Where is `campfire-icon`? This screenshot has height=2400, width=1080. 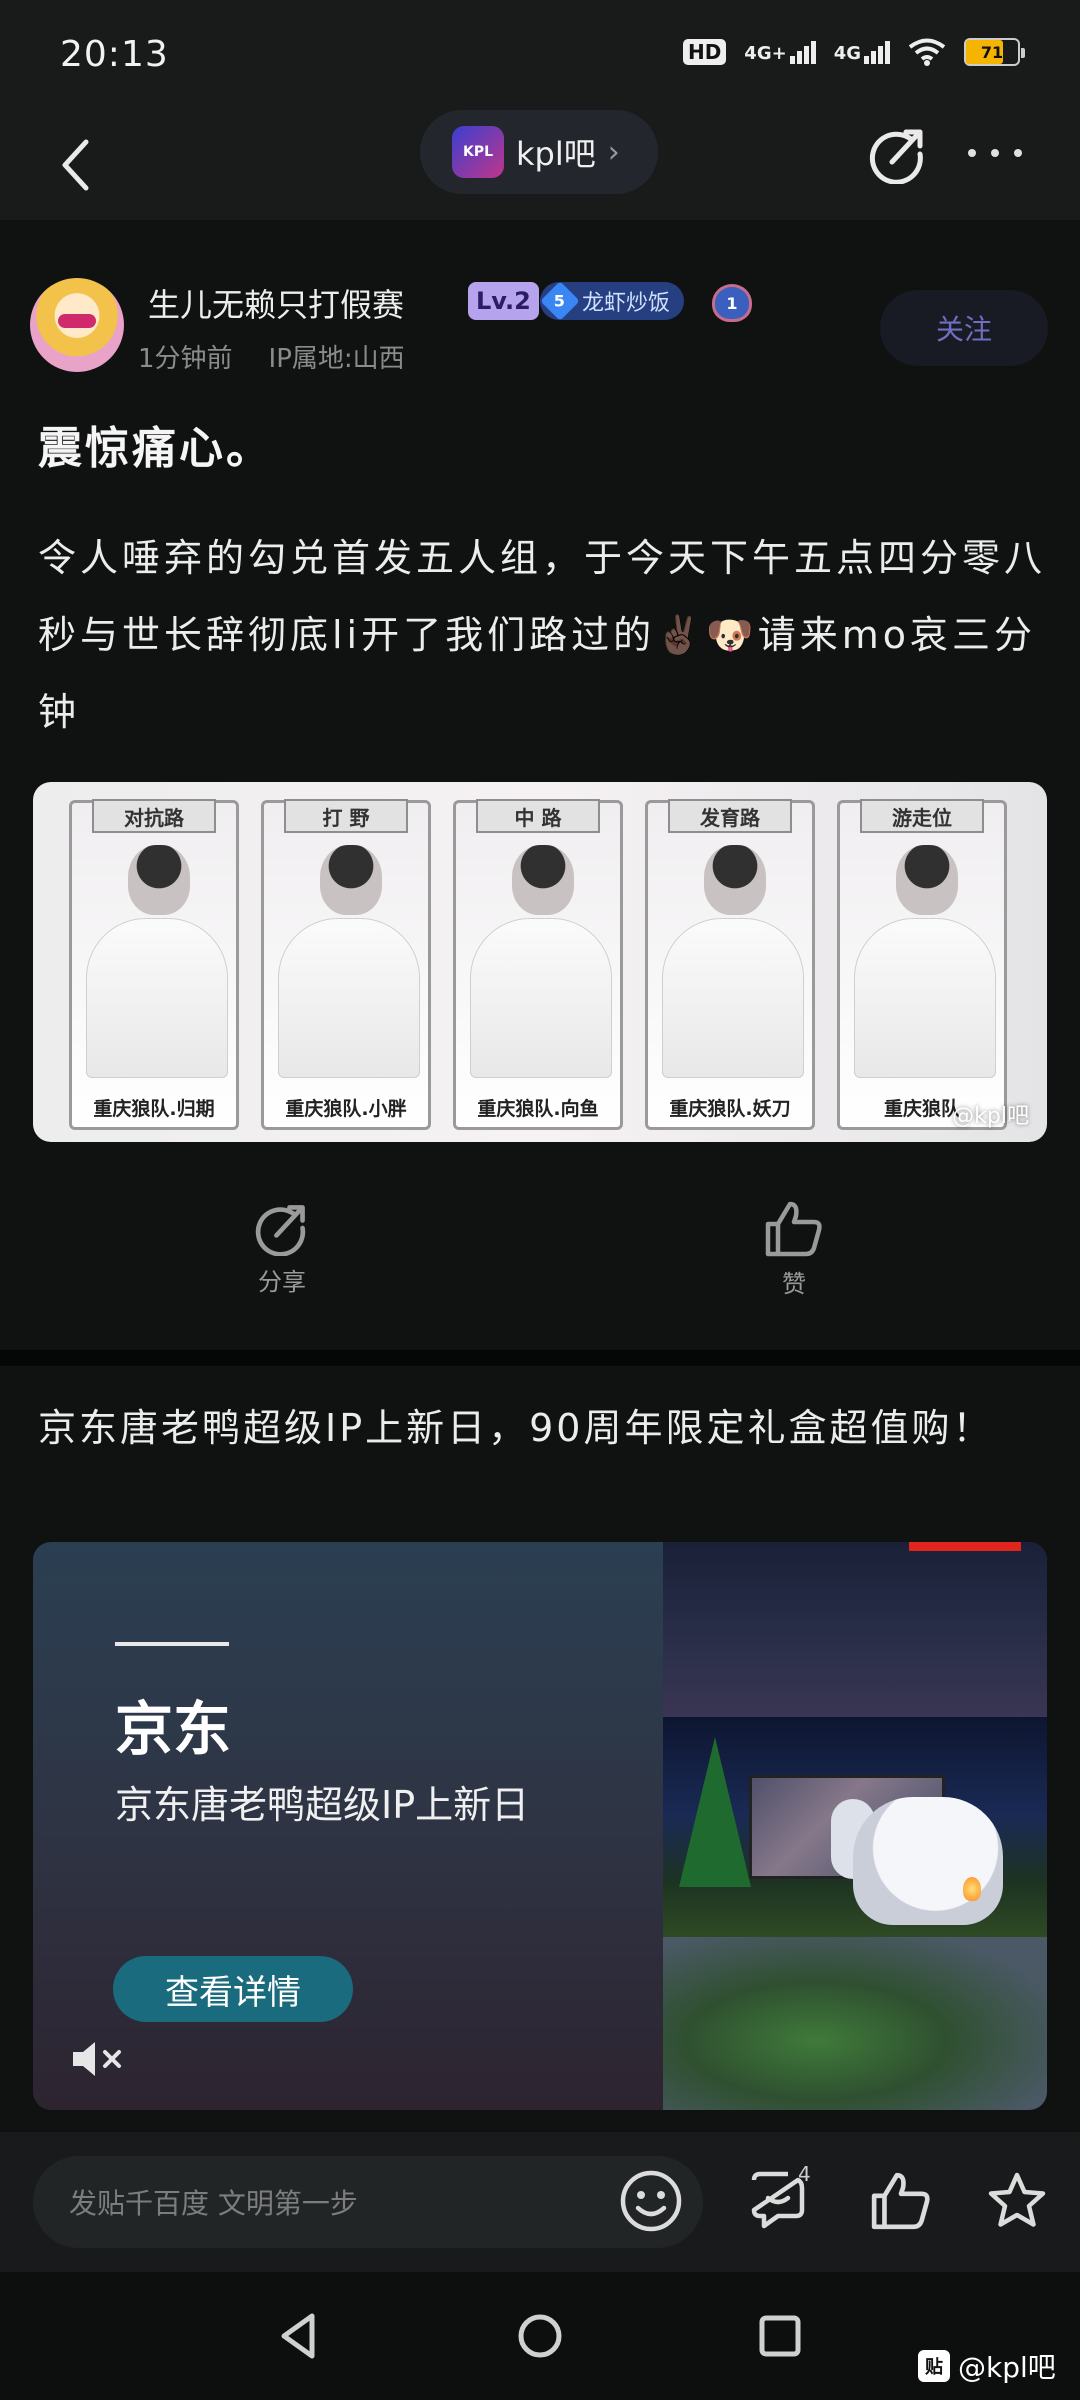 campfire-icon is located at coordinates (972, 1889).